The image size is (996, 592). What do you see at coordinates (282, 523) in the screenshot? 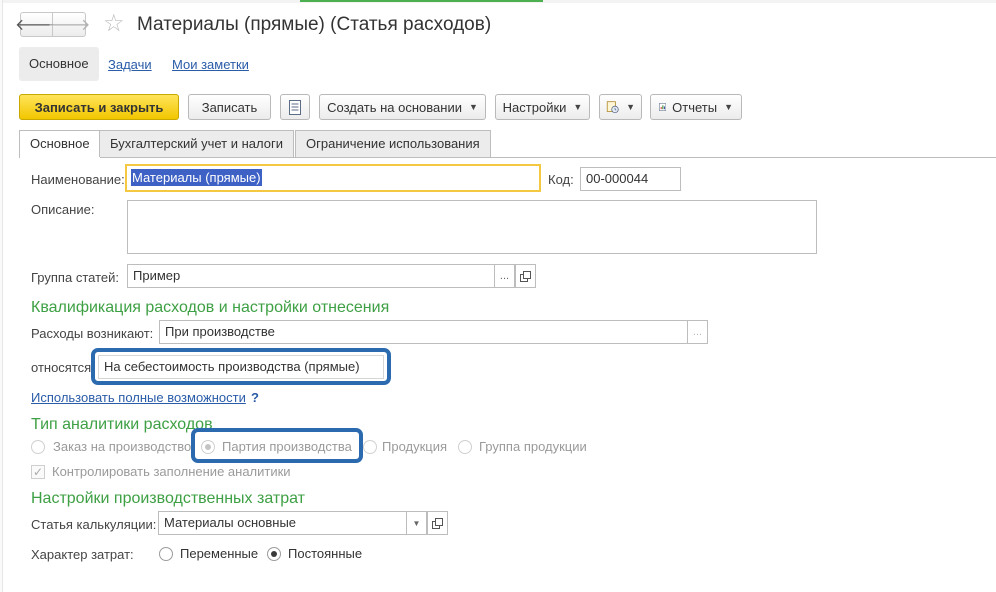
I see `calc-field: Материалы основные` at bounding box center [282, 523].